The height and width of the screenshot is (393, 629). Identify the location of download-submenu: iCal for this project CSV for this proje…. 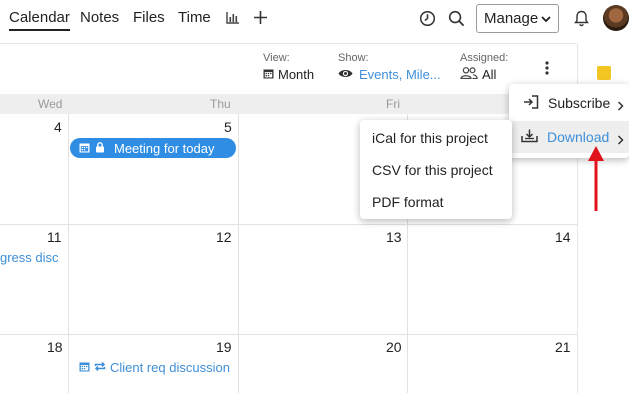
(436, 169).